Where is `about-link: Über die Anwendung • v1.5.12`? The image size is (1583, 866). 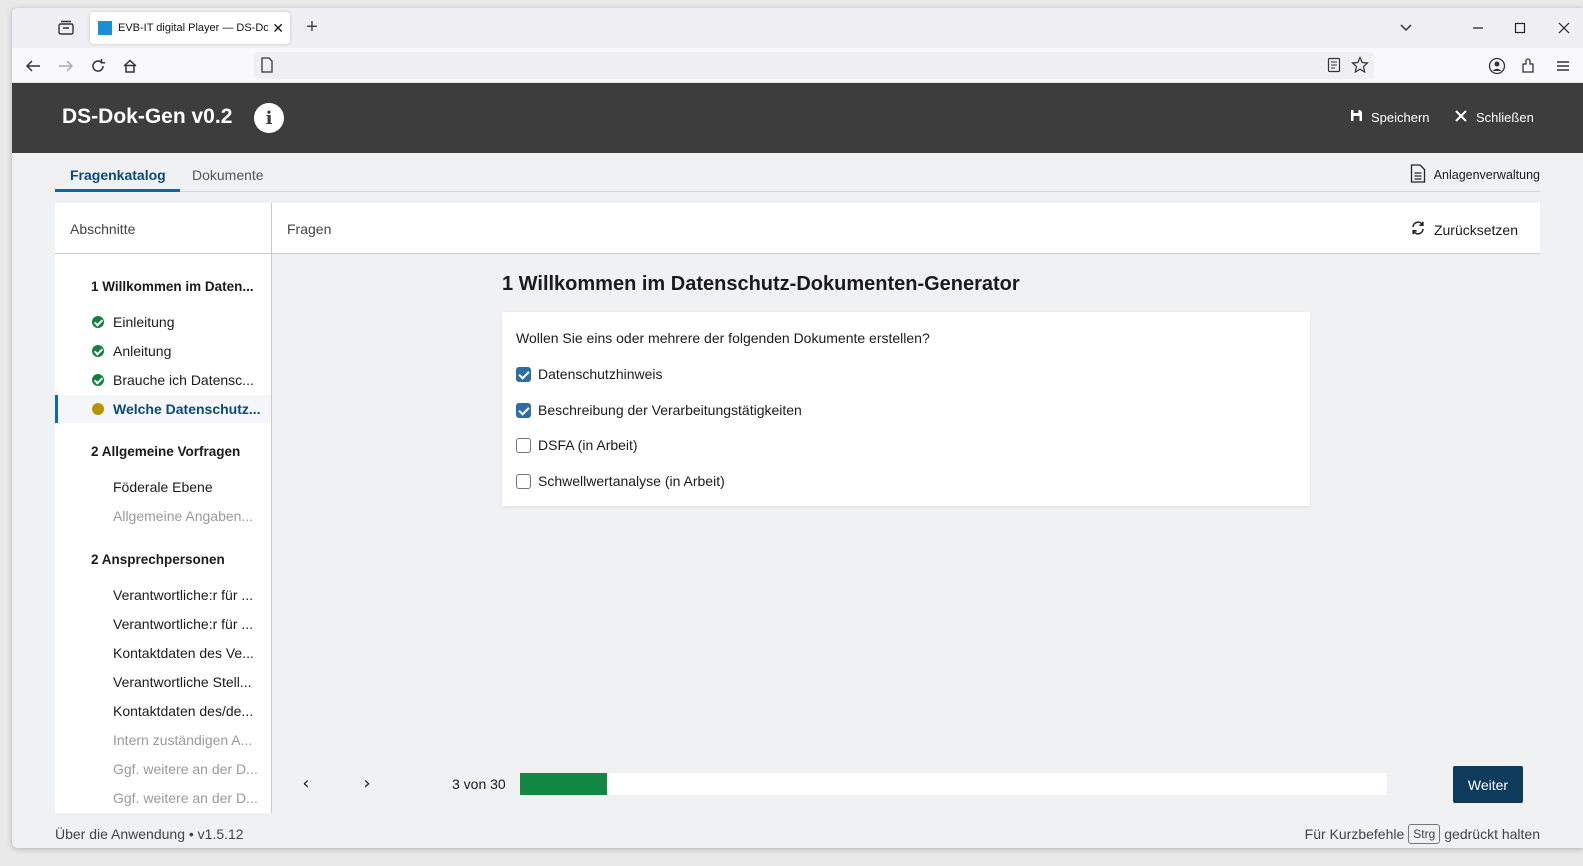
about-link: Über die Anwendung • v1.5.12 is located at coordinates (149, 834).